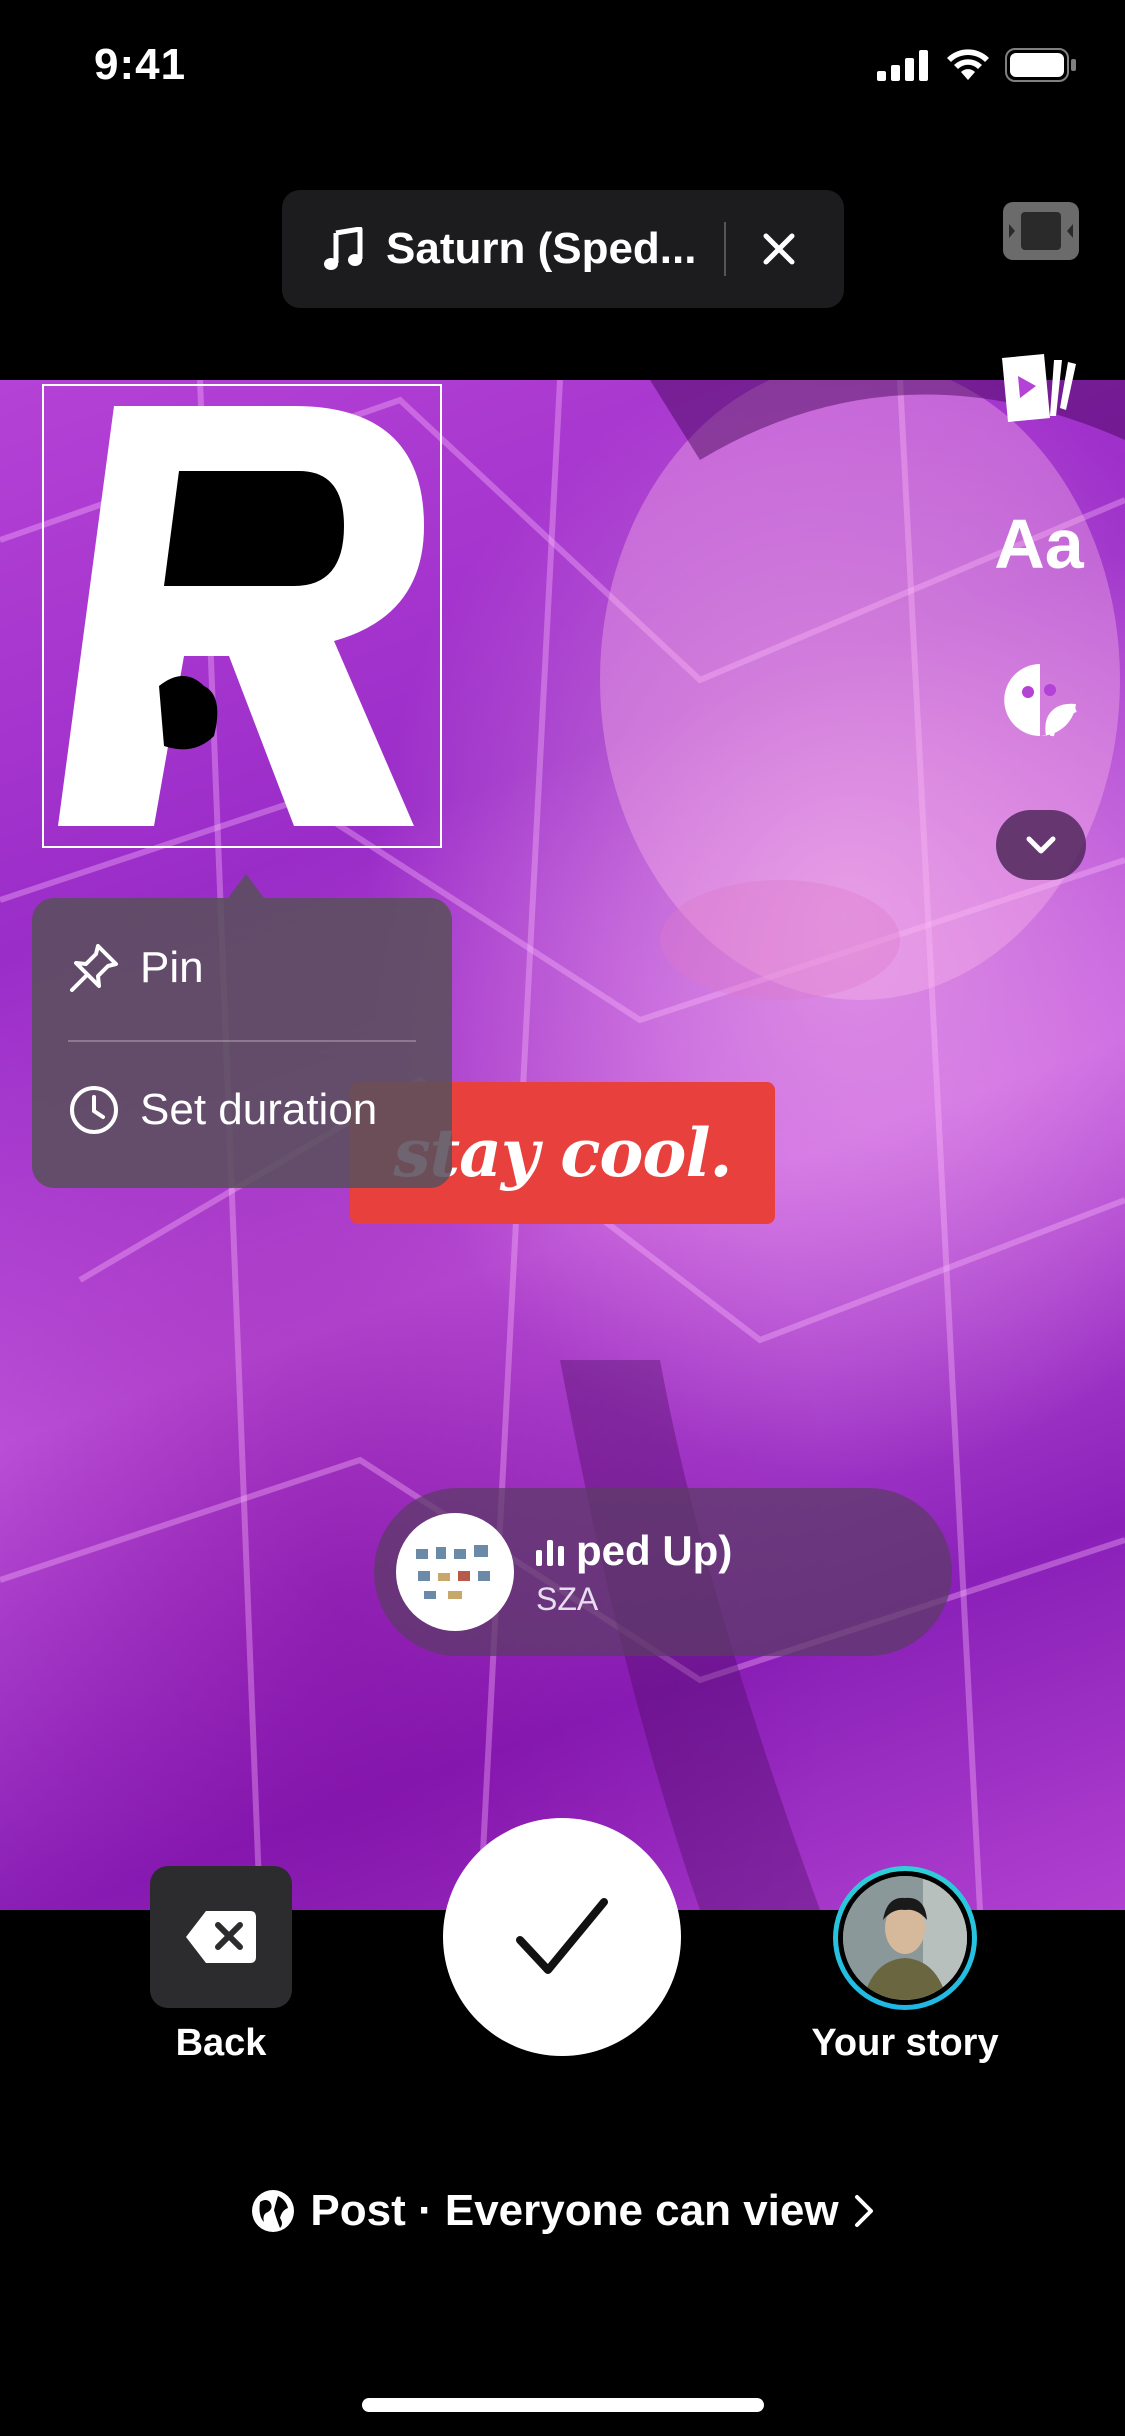 The height and width of the screenshot is (2436, 1125). Describe the element at coordinates (550, 1552) in the screenshot. I see `audio-bars-icon` at that location.